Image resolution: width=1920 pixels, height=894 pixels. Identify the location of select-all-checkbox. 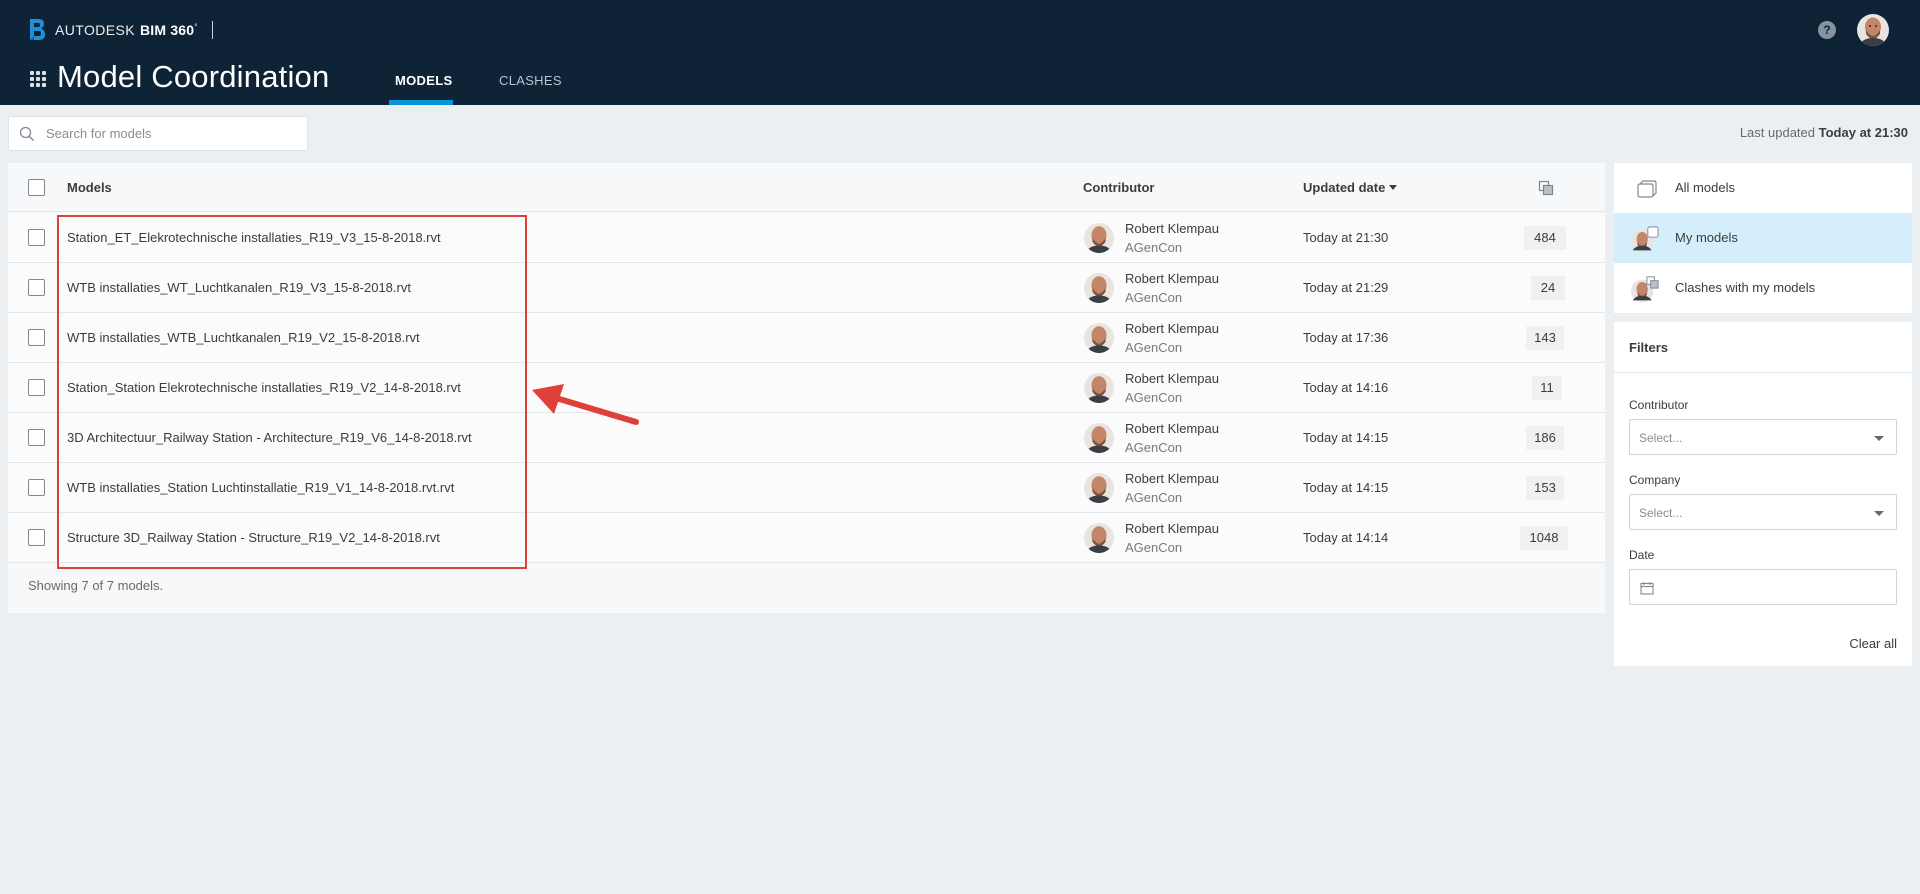
(36, 187).